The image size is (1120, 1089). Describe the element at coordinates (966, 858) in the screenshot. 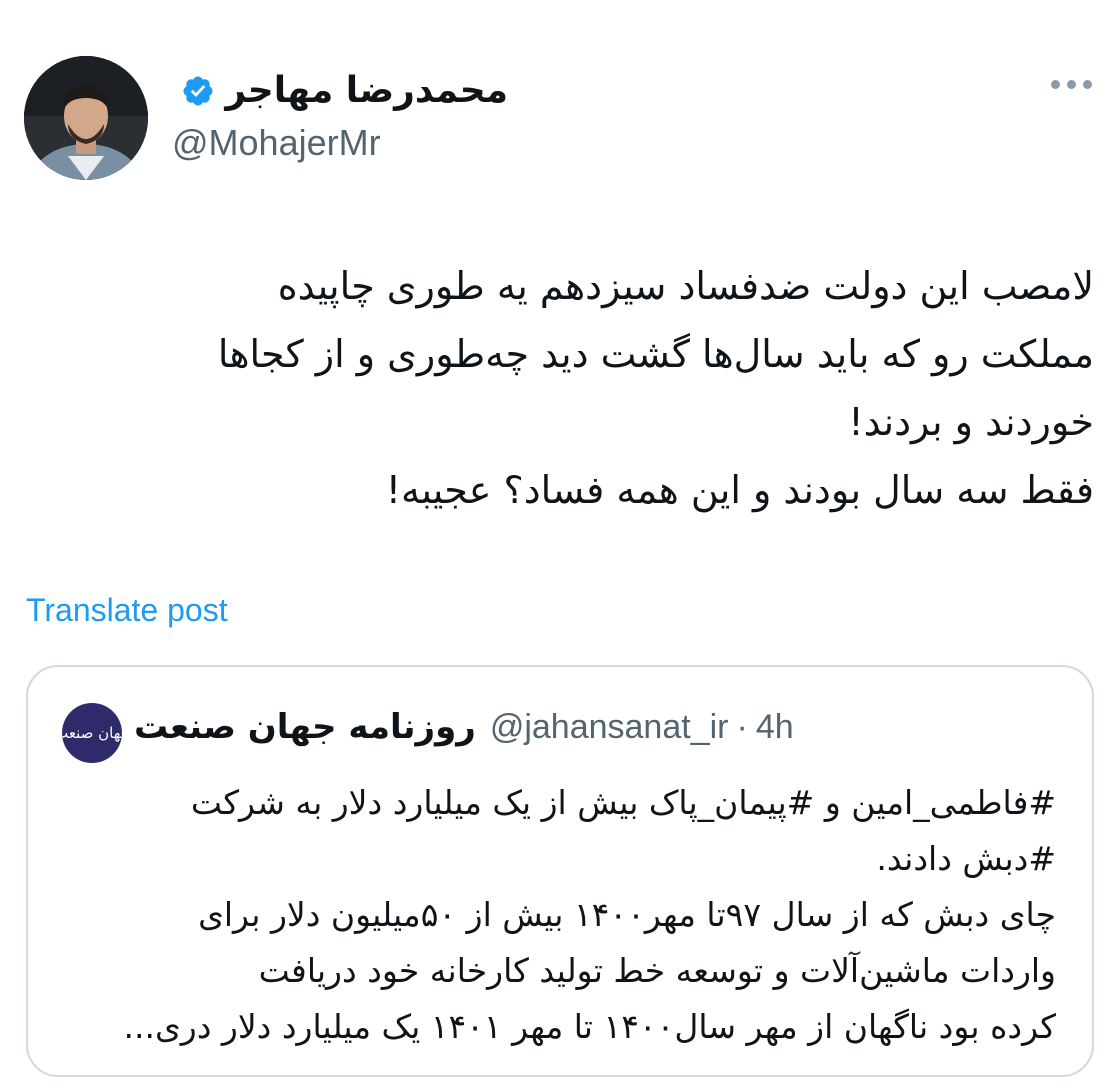

I see `quote-line: #دبش دادند.` at that location.